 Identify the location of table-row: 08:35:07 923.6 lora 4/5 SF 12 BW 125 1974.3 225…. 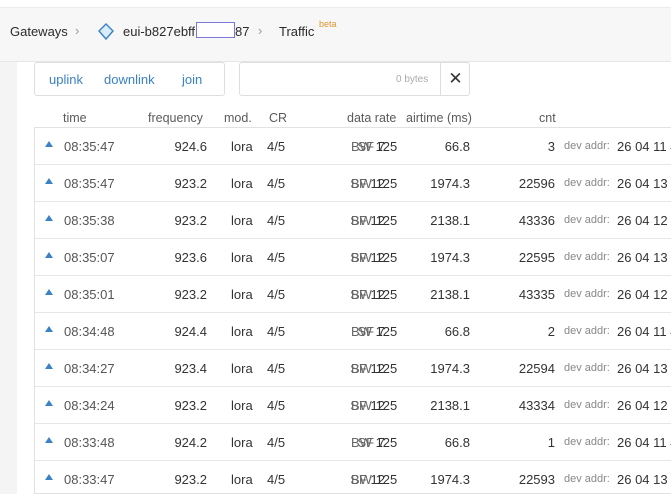
(353, 257).